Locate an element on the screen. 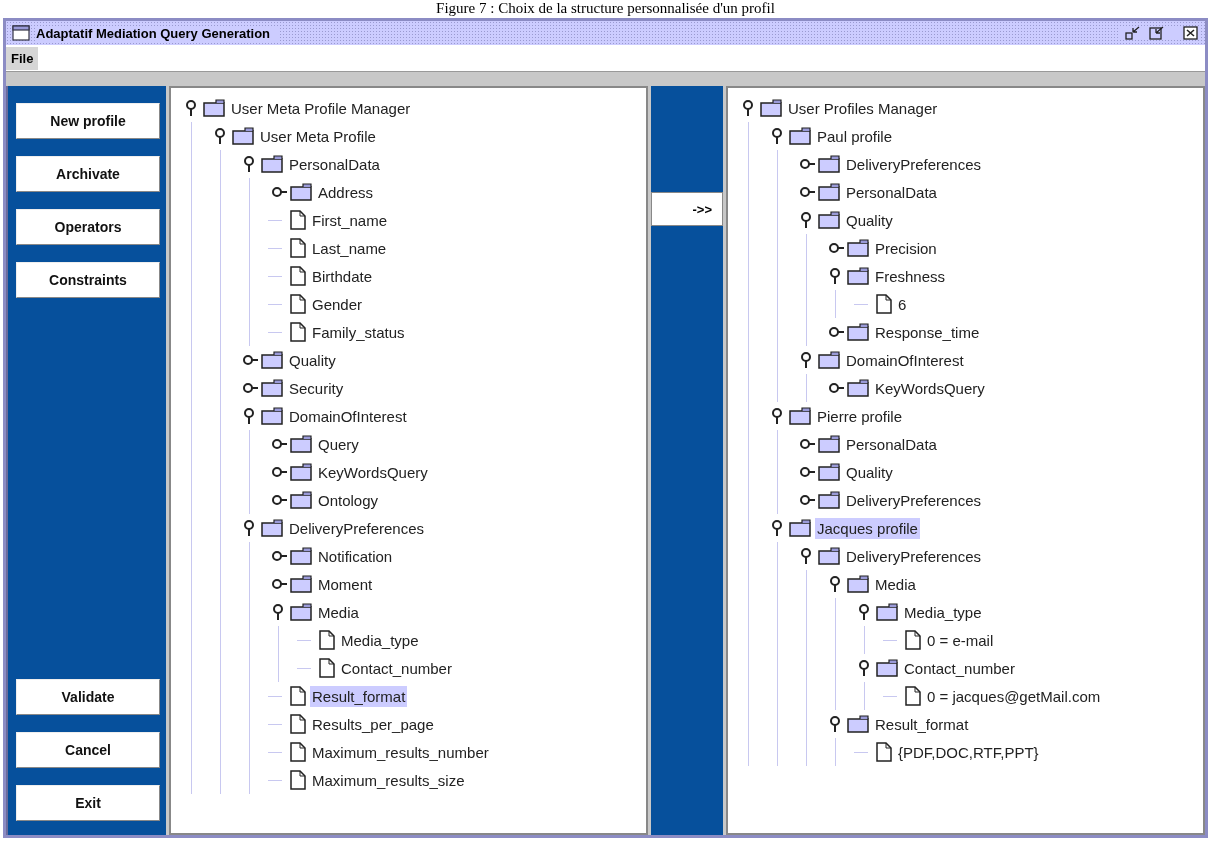 Image resolution: width=1211 pixels, height=841 pixels. tree-node-label: Moment is located at coordinates (345, 584).